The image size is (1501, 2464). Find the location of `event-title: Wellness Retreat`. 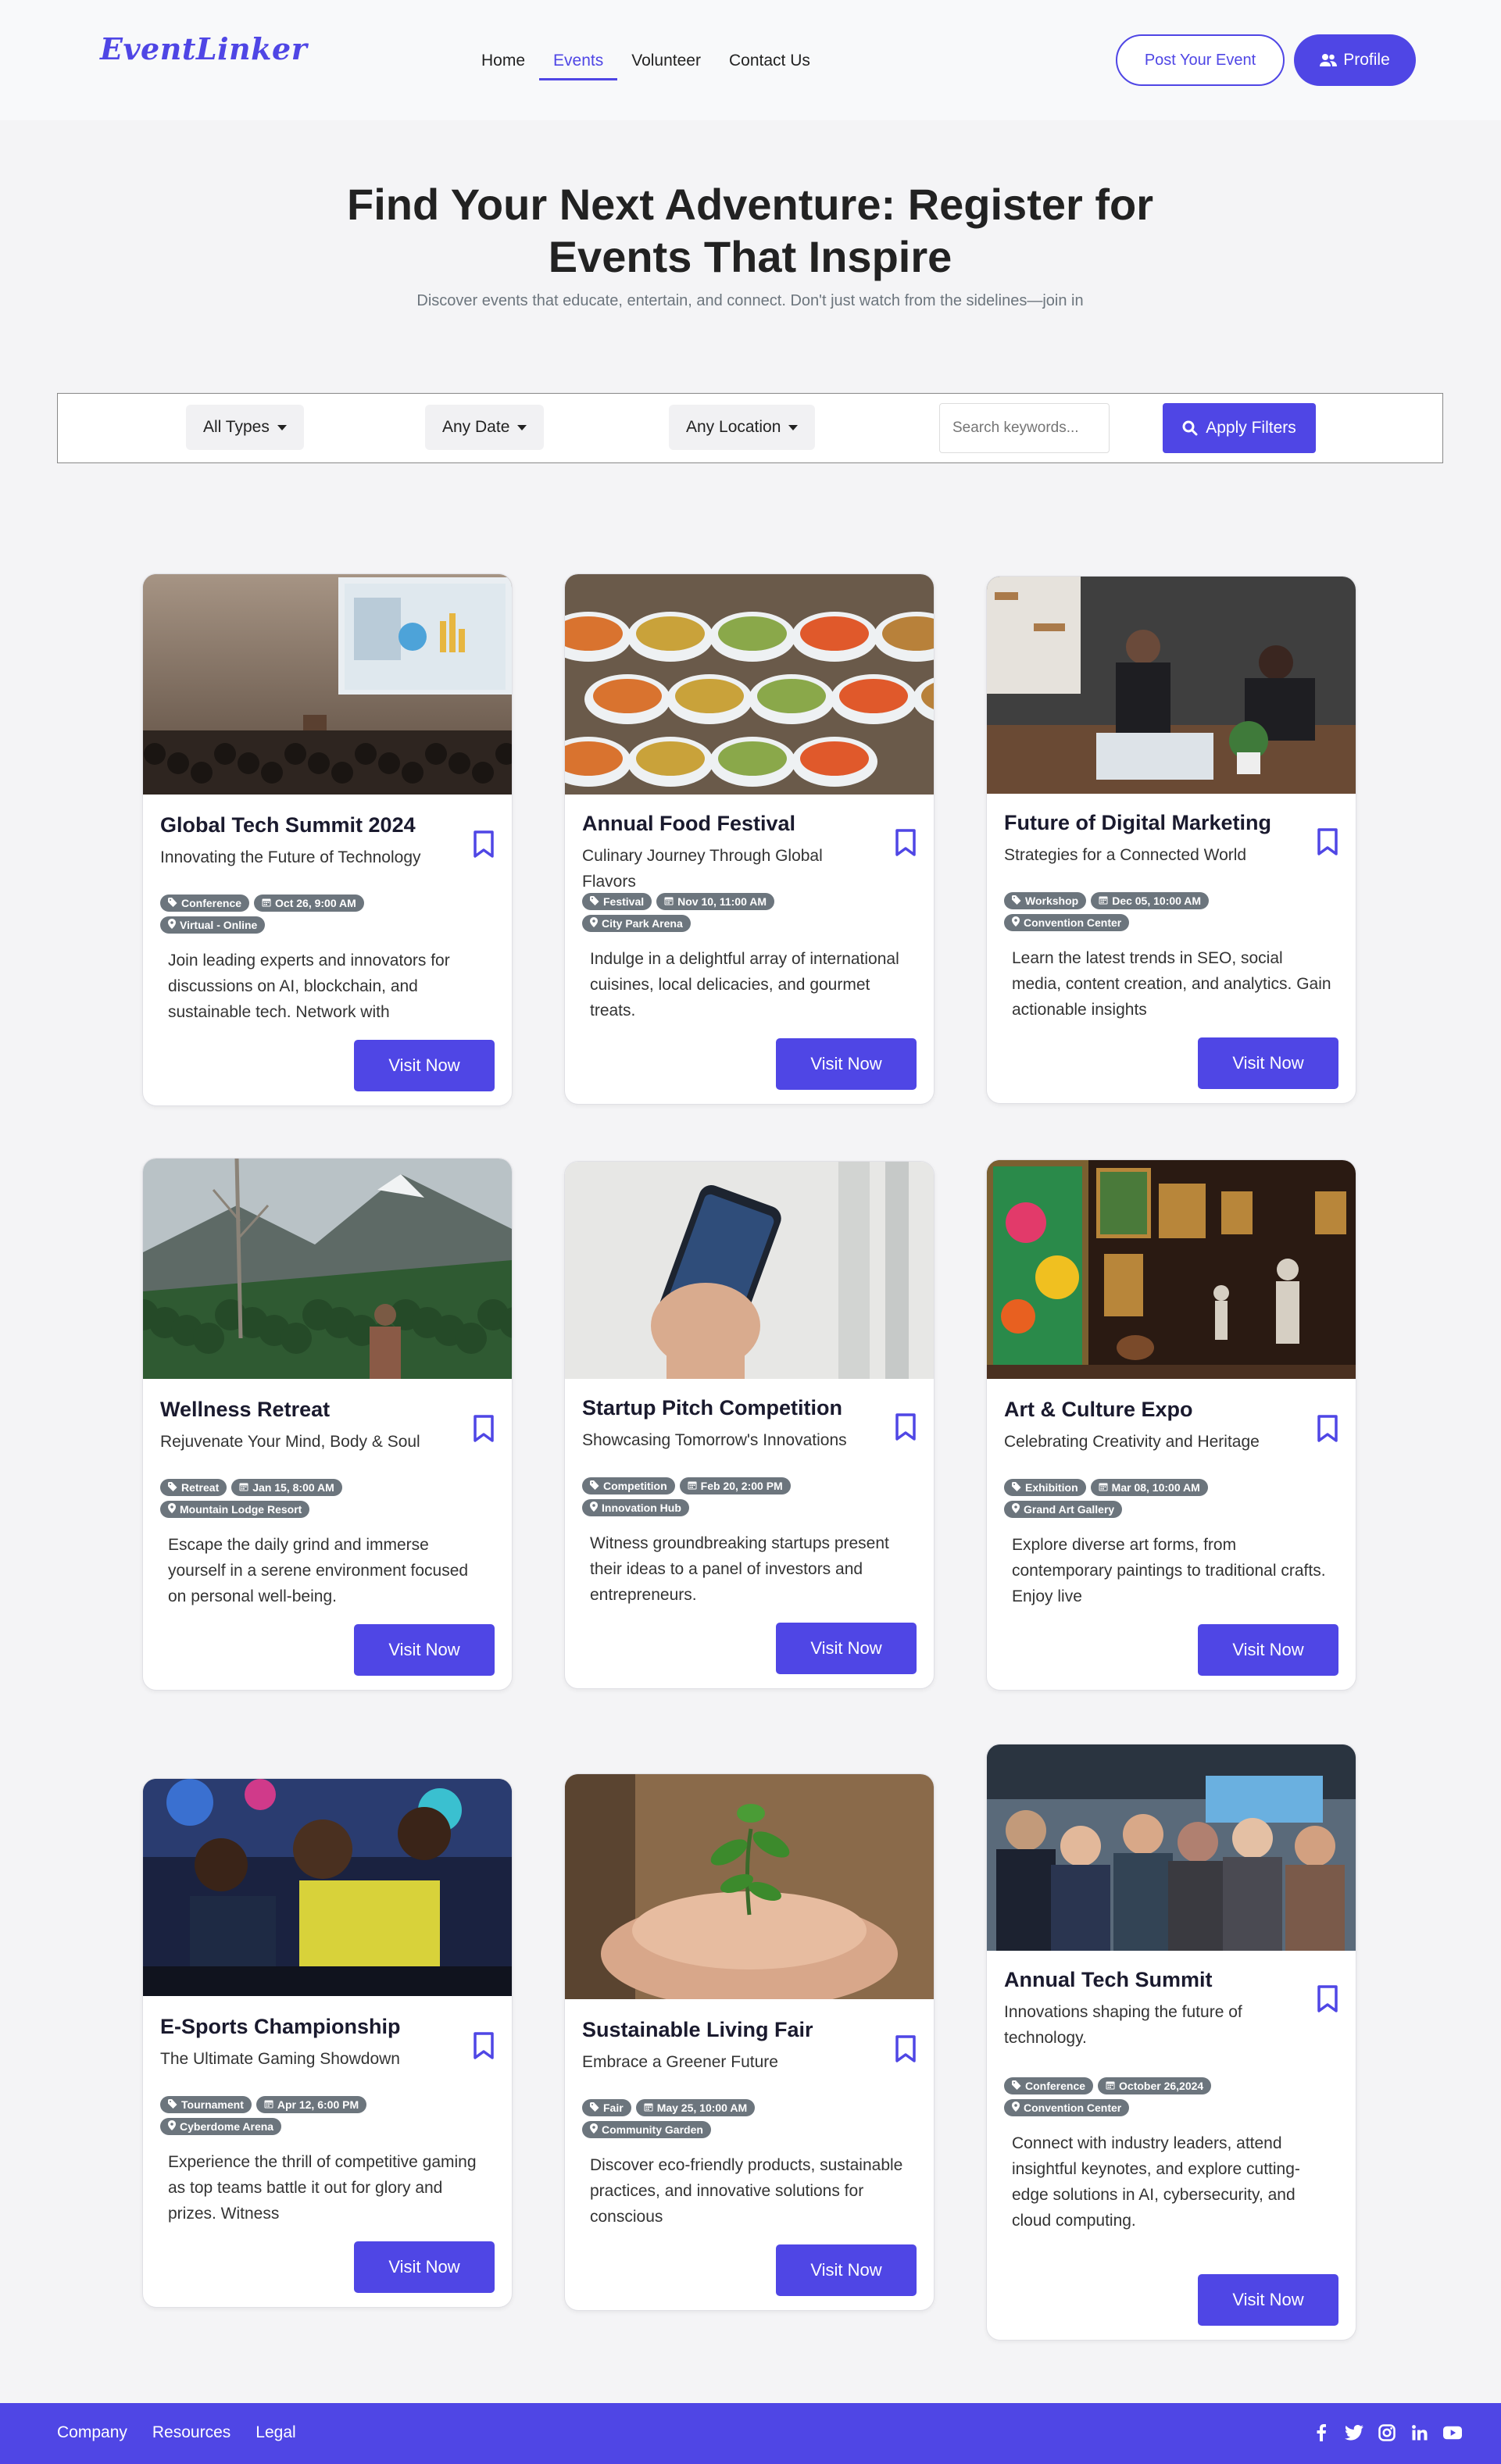

event-title: Wellness Retreat is located at coordinates (245, 1409).